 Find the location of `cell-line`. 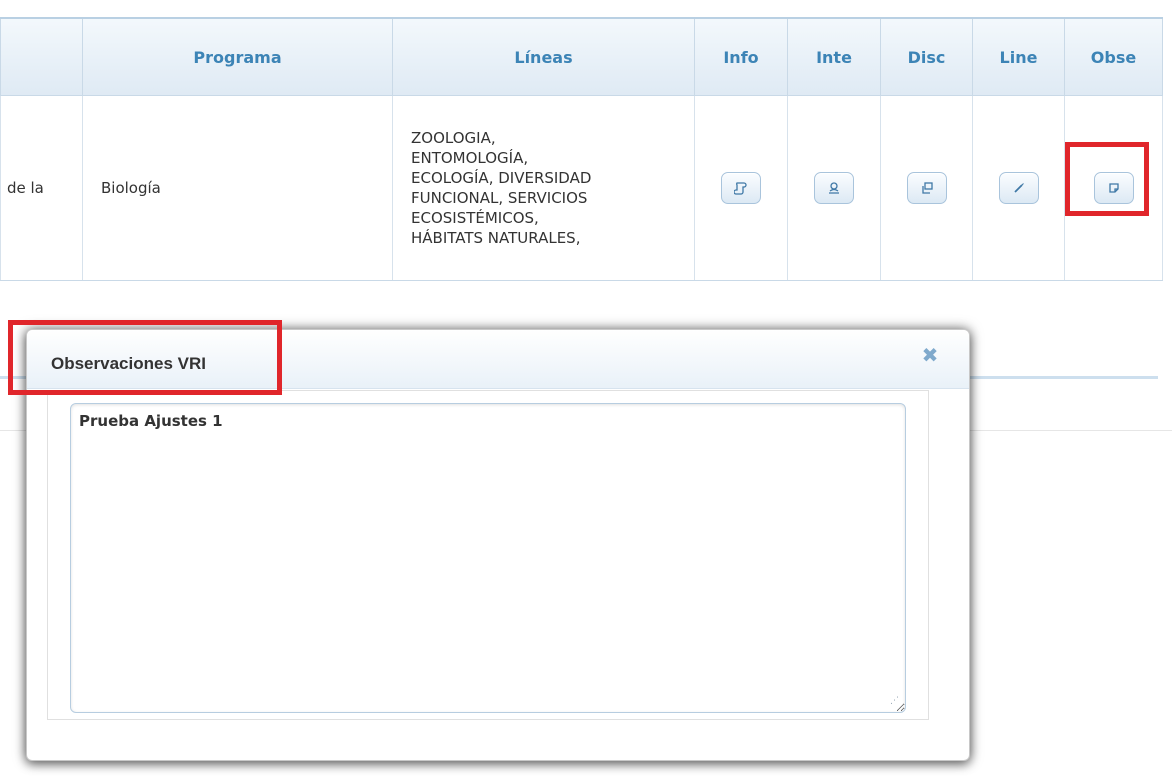

cell-line is located at coordinates (1018, 188).